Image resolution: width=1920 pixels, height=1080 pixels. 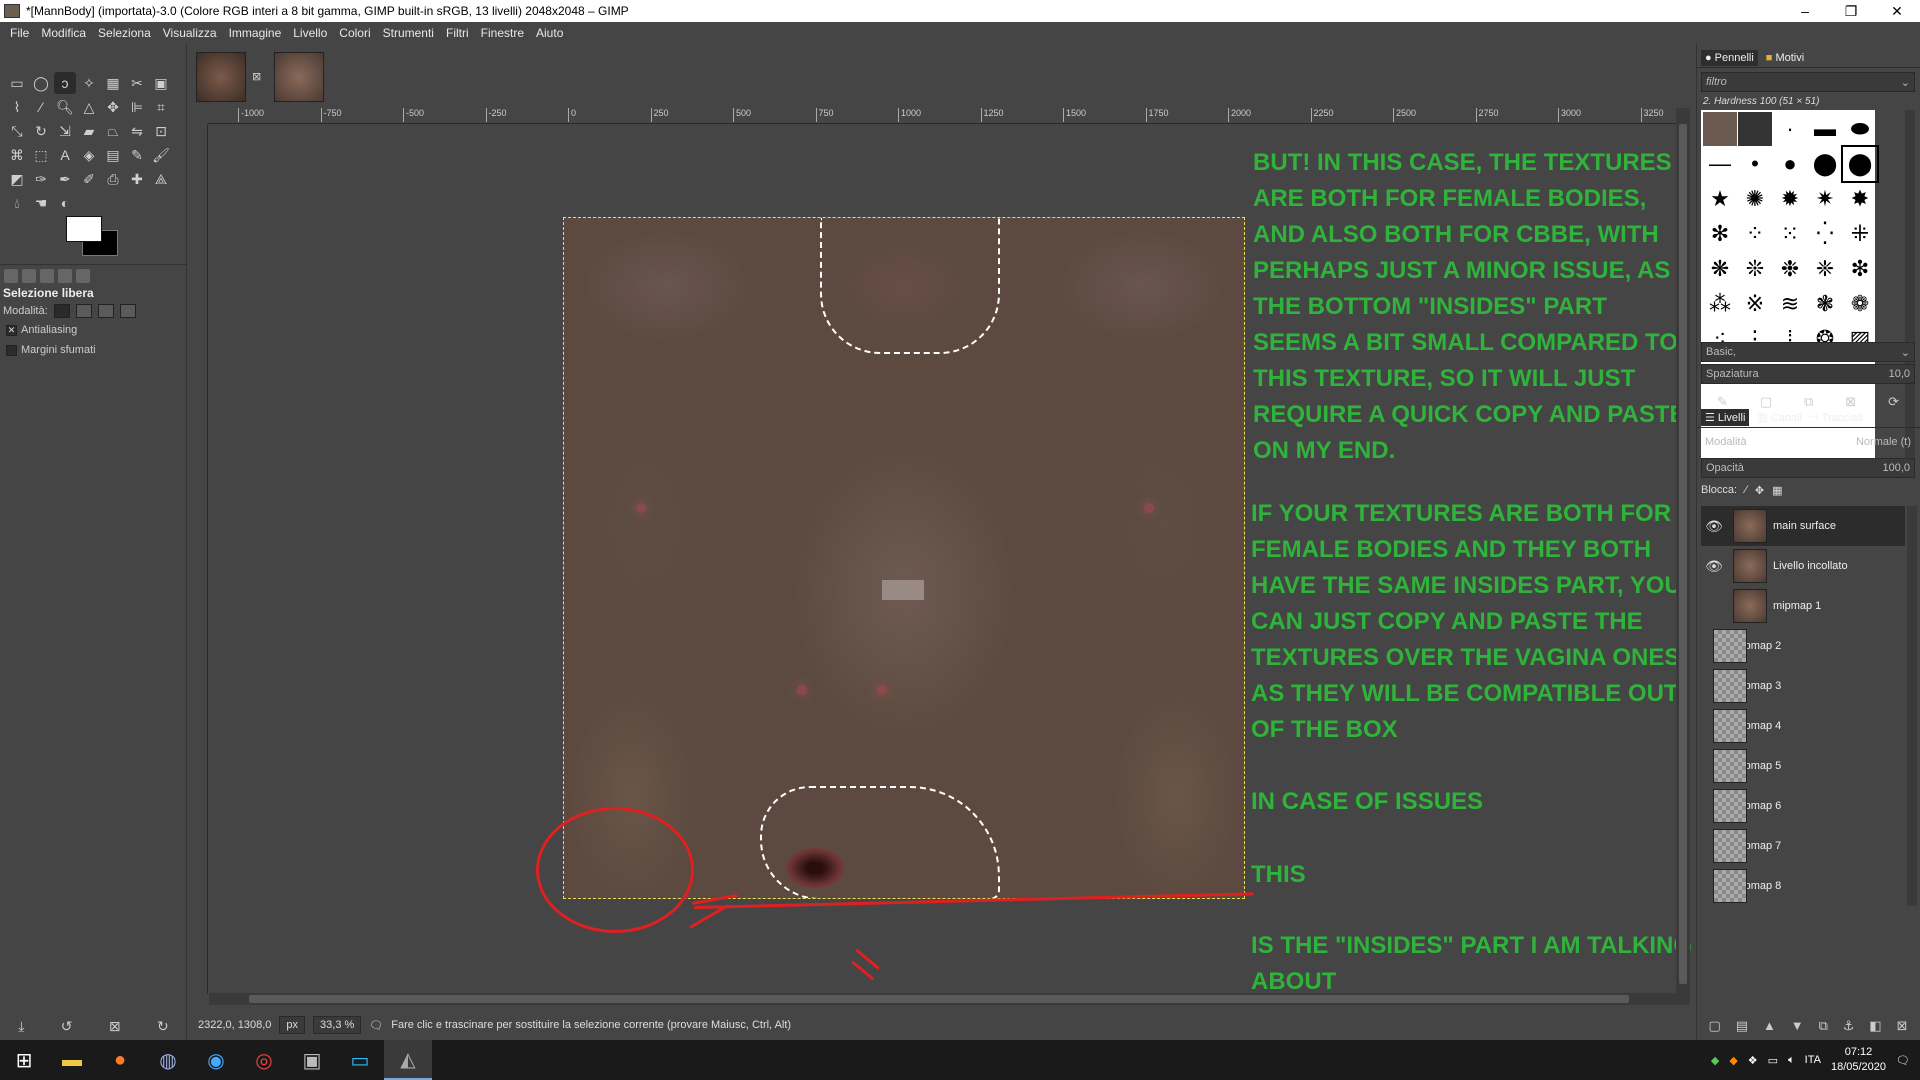 What do you see at coordinates (21, 1026) in the screenshot?
I see `save-options-icon: ⤓` at bounding box center [21, 1026].